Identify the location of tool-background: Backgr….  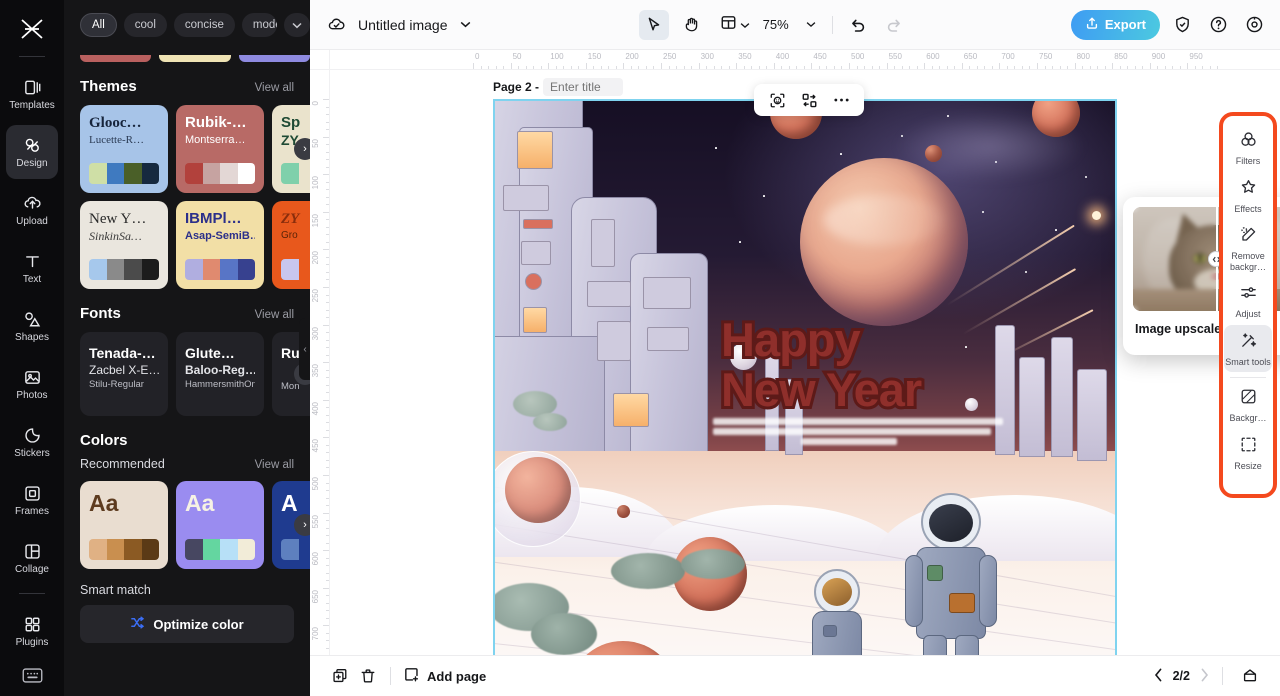
(1248, 405).